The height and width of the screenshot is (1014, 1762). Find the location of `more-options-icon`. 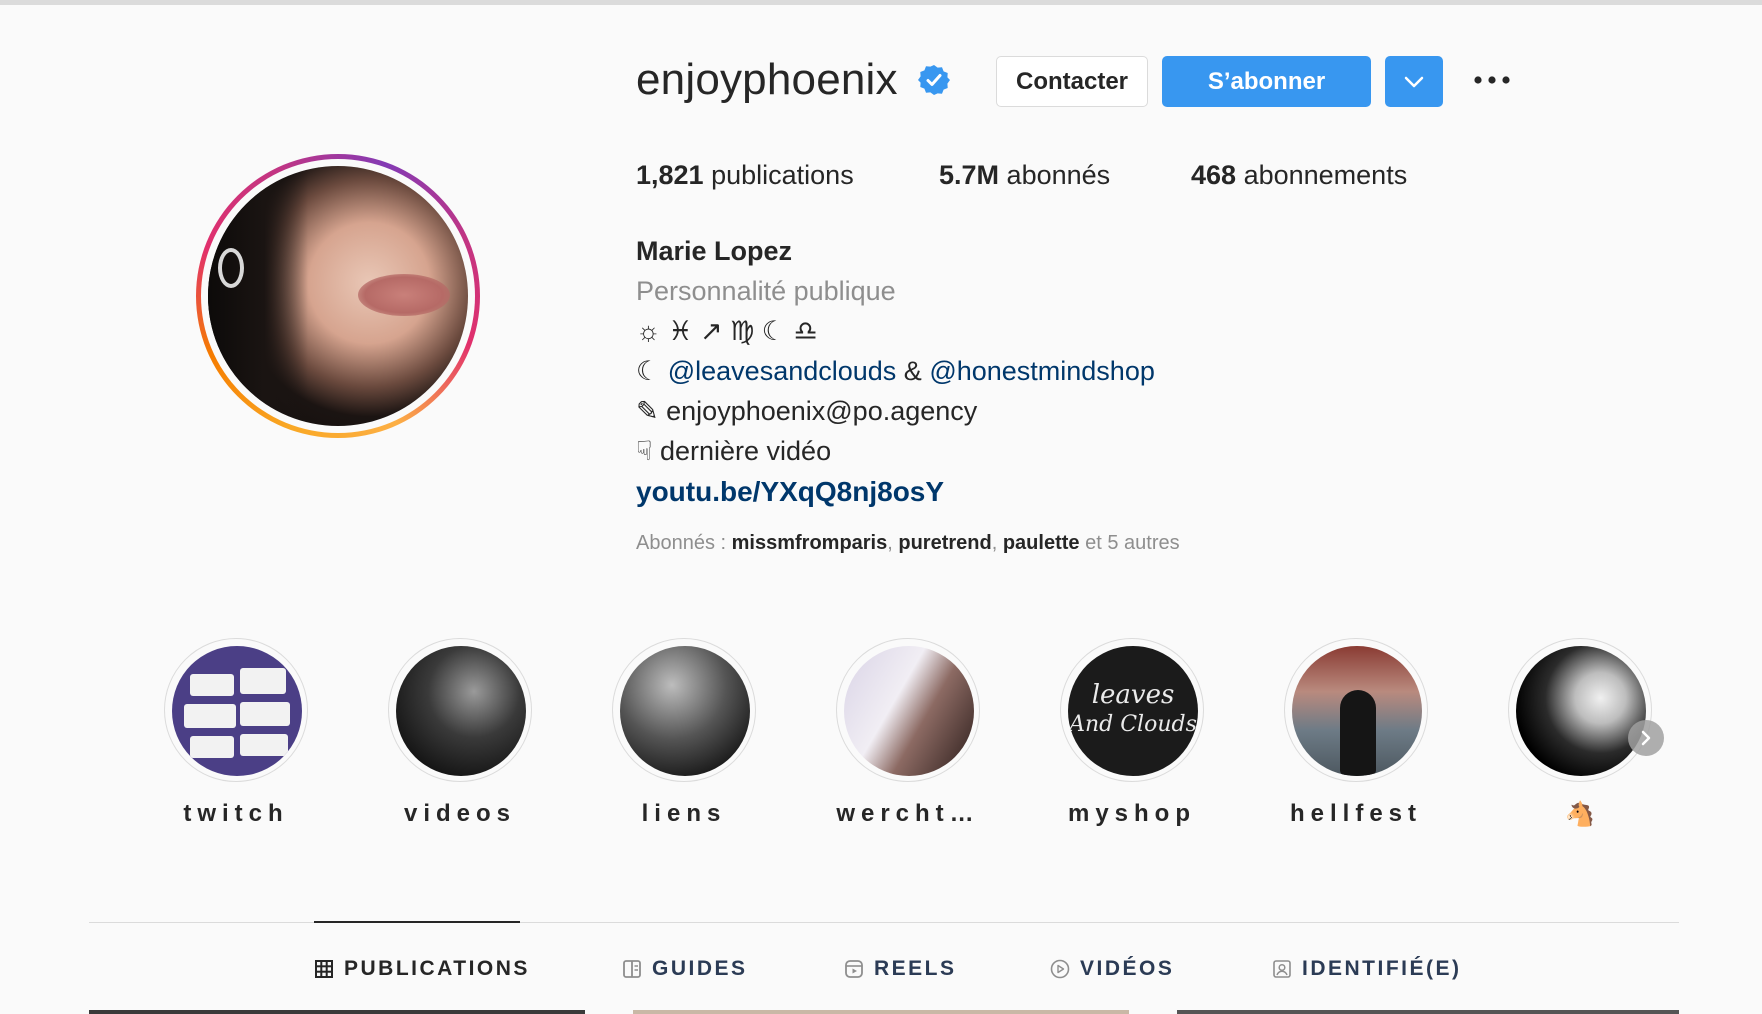

more-options-icon is located at coordinates (1492, 80).